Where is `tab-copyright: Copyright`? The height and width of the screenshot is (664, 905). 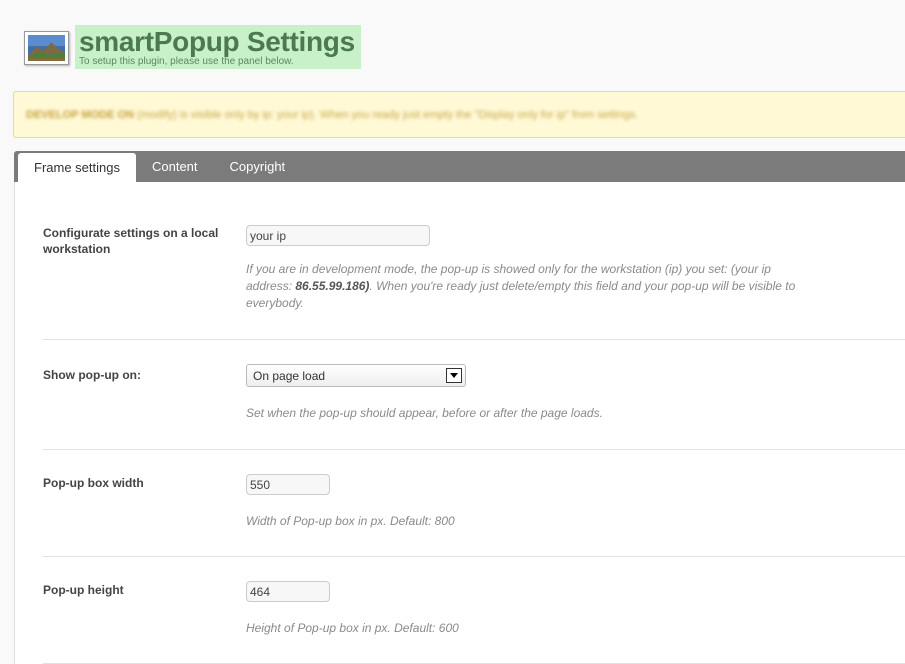 tab-copyright: Copyright is located at coordinates (258, 166).